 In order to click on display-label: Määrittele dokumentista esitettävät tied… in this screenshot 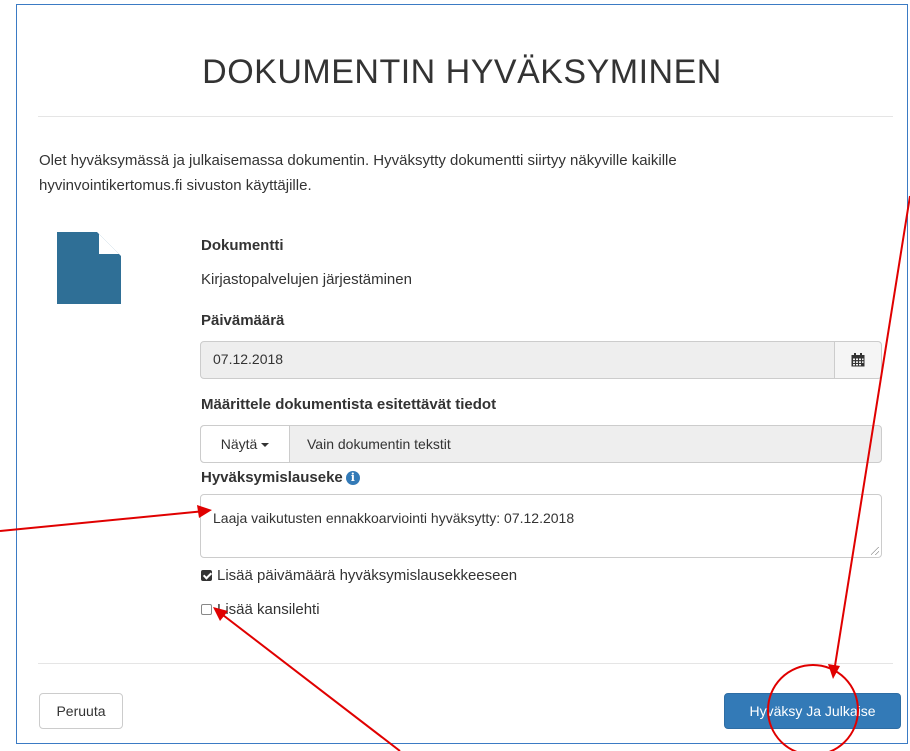, I will do `click(349, 404)`.